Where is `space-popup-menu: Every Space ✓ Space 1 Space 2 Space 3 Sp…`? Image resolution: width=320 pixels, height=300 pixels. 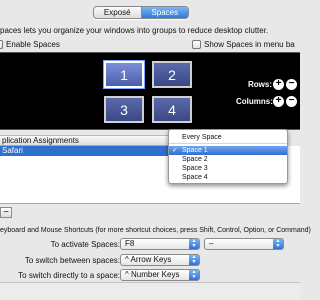
space-popup-menu: Every Space ✓ Space 1 Space 2 Space 3 Sp… is located at coordinates (228, 156).